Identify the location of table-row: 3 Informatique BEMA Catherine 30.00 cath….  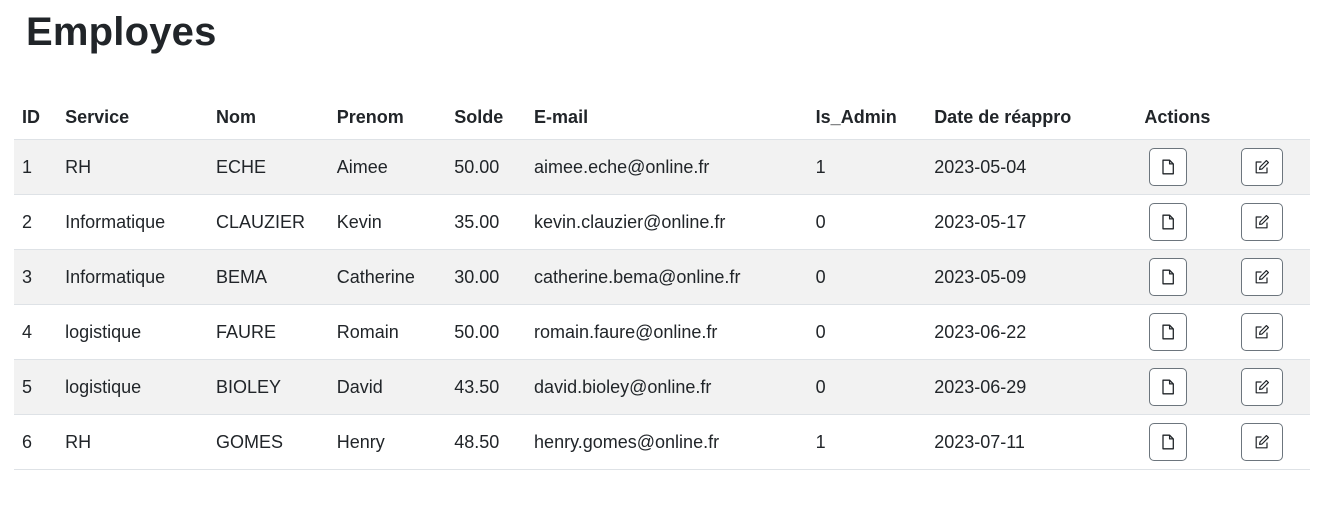
(662, 277).